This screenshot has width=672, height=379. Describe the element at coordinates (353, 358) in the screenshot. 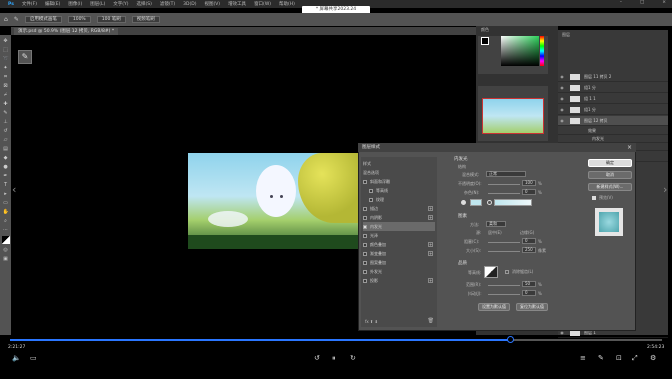

I see `forward-icon: ↻` at that location.